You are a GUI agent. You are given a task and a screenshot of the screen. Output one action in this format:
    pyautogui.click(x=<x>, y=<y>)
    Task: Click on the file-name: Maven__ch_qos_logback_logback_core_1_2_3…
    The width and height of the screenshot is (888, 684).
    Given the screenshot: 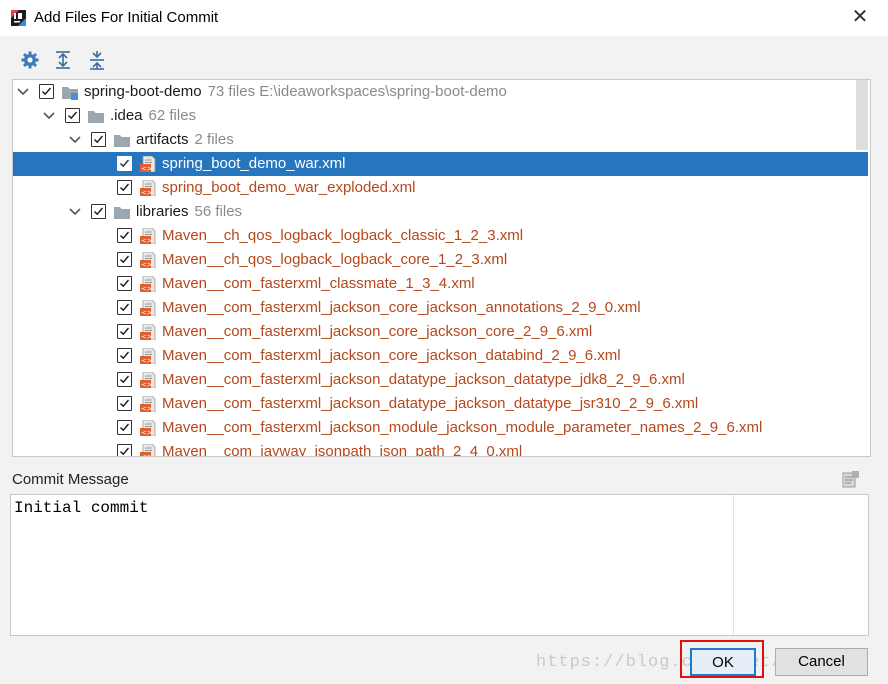 What is the action you would take?
    pyautogui.click(x=334, y=260)
    